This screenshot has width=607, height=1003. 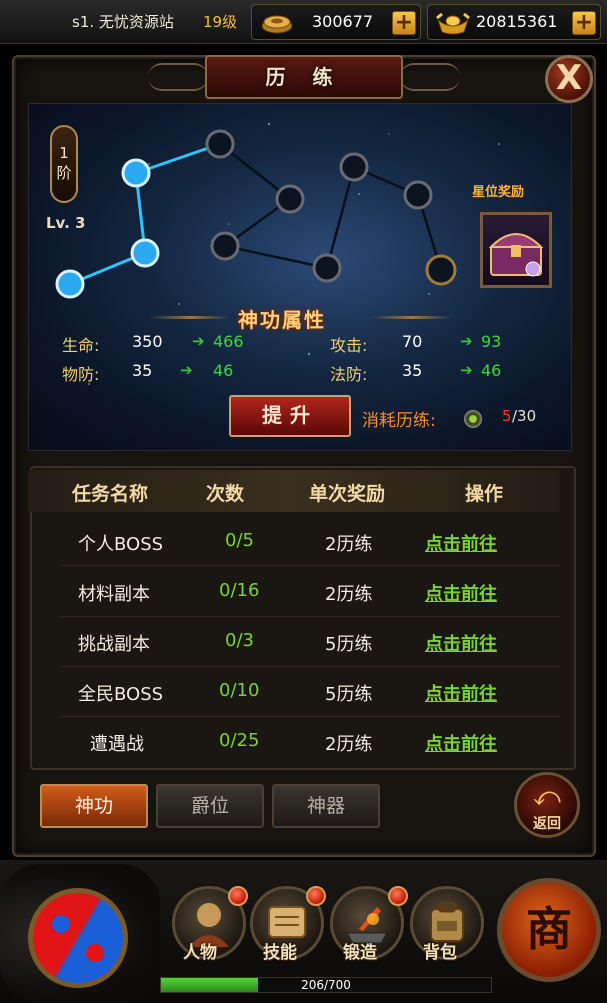 I want to click on stat-label: 攻击:, so click(x=349, y=345).